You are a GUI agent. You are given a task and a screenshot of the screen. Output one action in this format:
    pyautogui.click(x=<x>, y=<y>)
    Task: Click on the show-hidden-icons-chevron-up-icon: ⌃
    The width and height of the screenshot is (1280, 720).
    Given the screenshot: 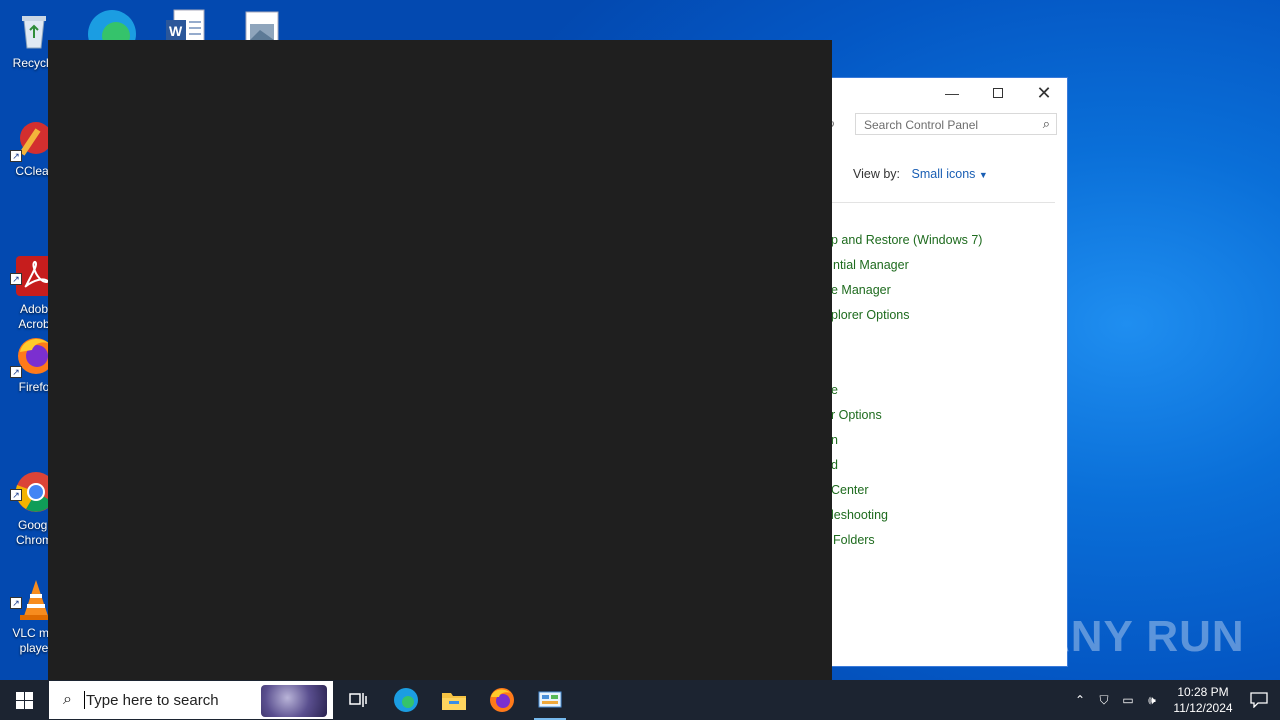 What is the action you would take?
    pyautogui.click(x=1080, y=700)
    